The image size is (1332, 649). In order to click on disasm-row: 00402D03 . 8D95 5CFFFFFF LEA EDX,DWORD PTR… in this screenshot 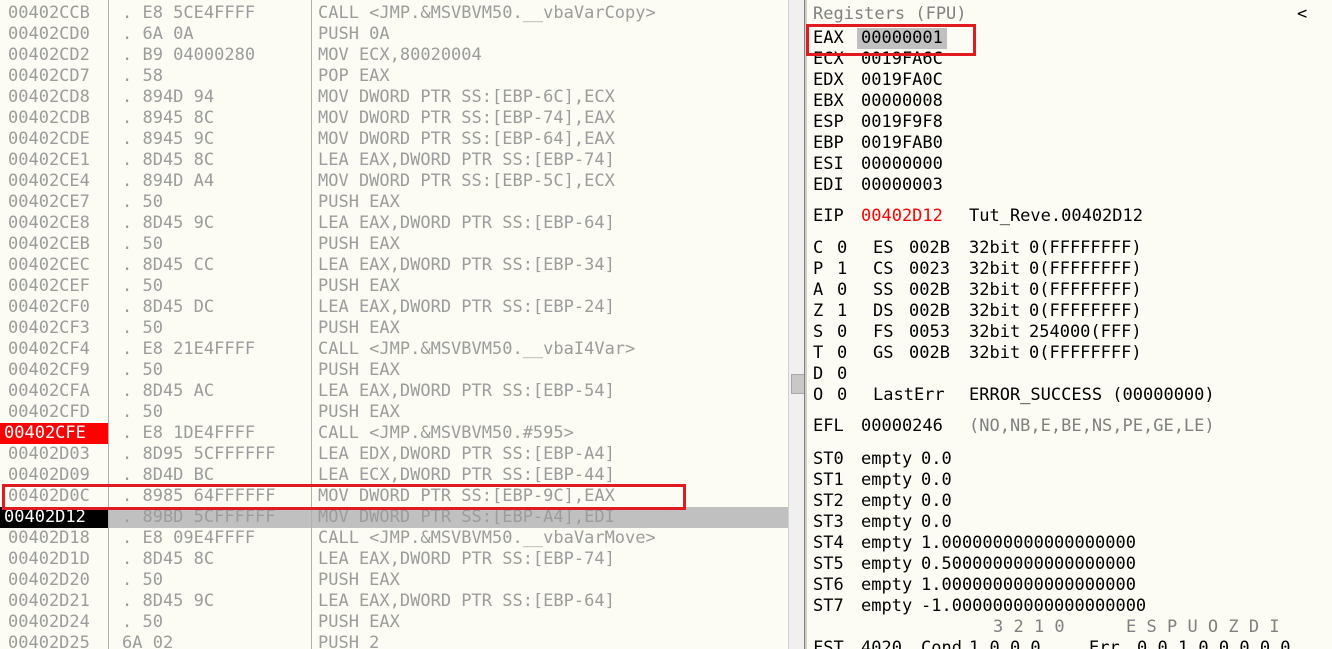, I will do `click(394, 454)`.